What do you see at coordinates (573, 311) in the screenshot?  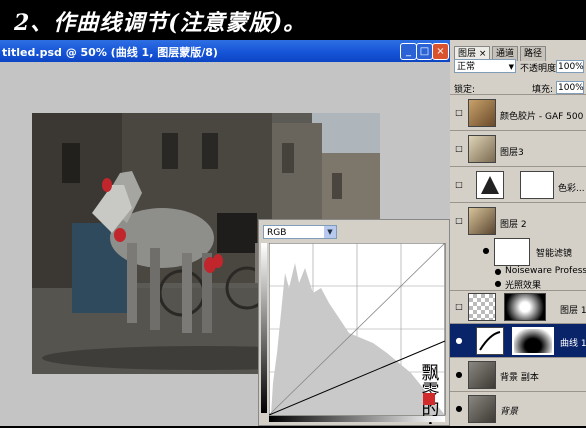 I see `layer-name: 图层 1` at bounding box center [573, 311].